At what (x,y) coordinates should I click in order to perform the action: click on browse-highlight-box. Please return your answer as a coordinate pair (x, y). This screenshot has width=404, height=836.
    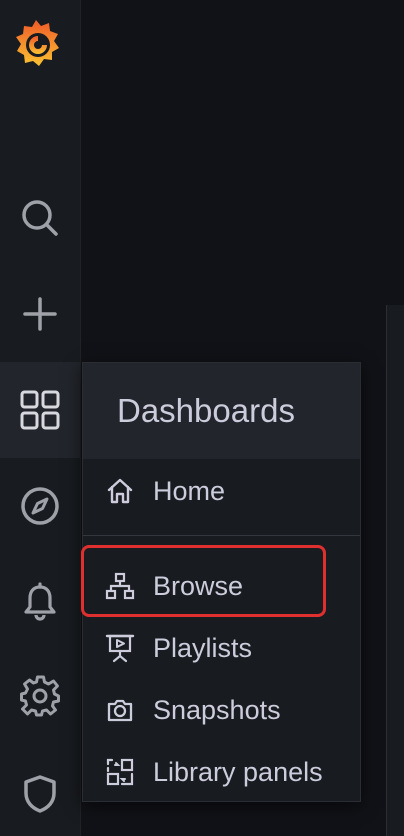
    Looking at the image, I should click on (203, 581).